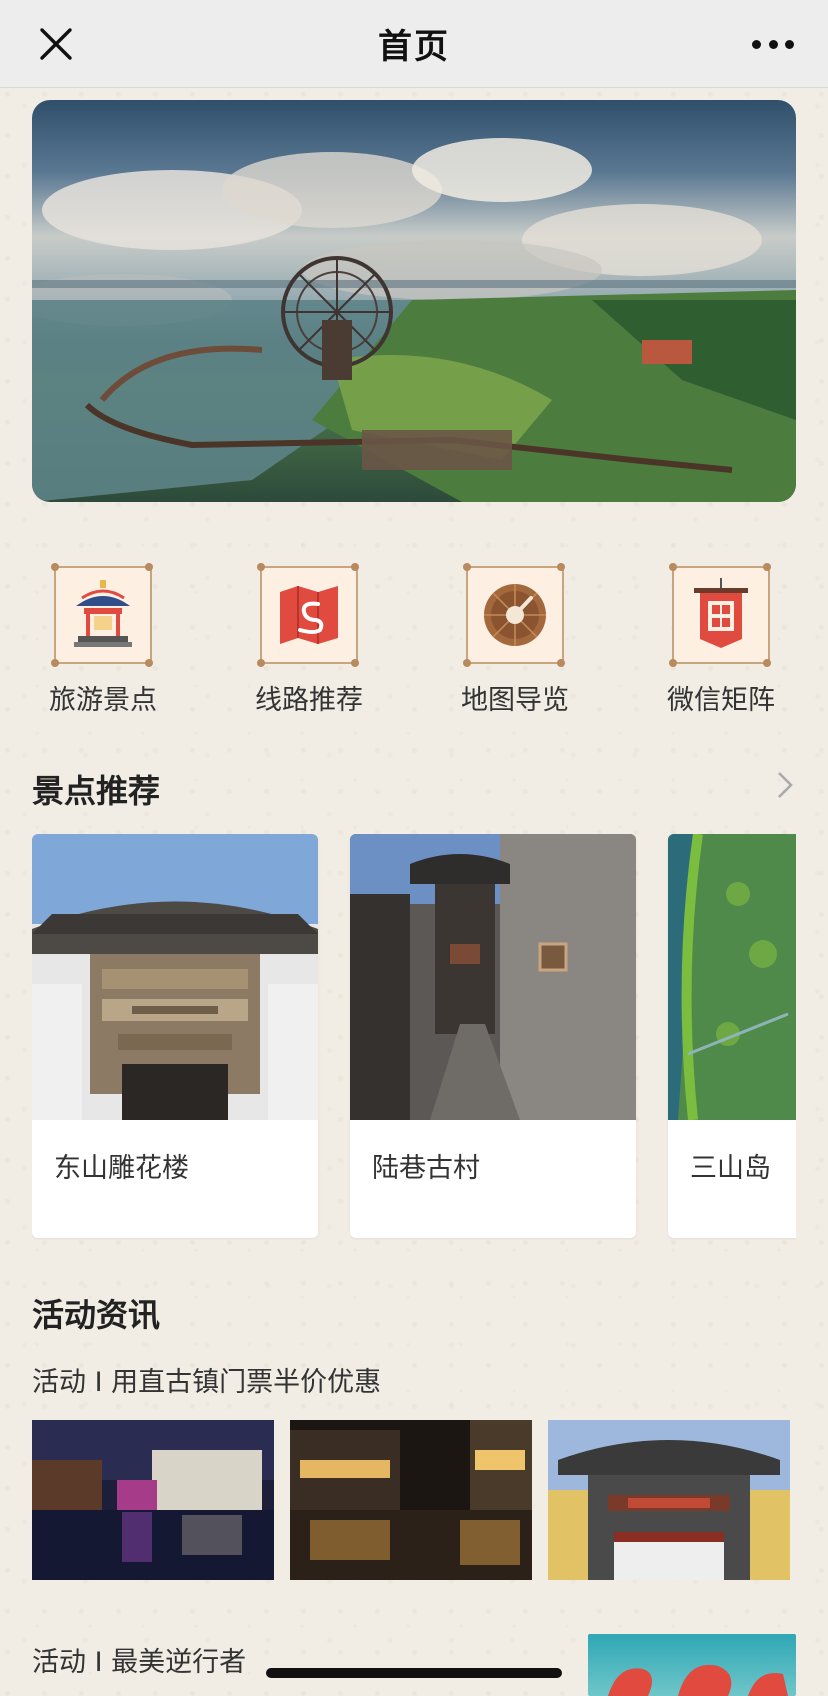  I want to click on quick-link-map: 地图导览, so click(515, 640).